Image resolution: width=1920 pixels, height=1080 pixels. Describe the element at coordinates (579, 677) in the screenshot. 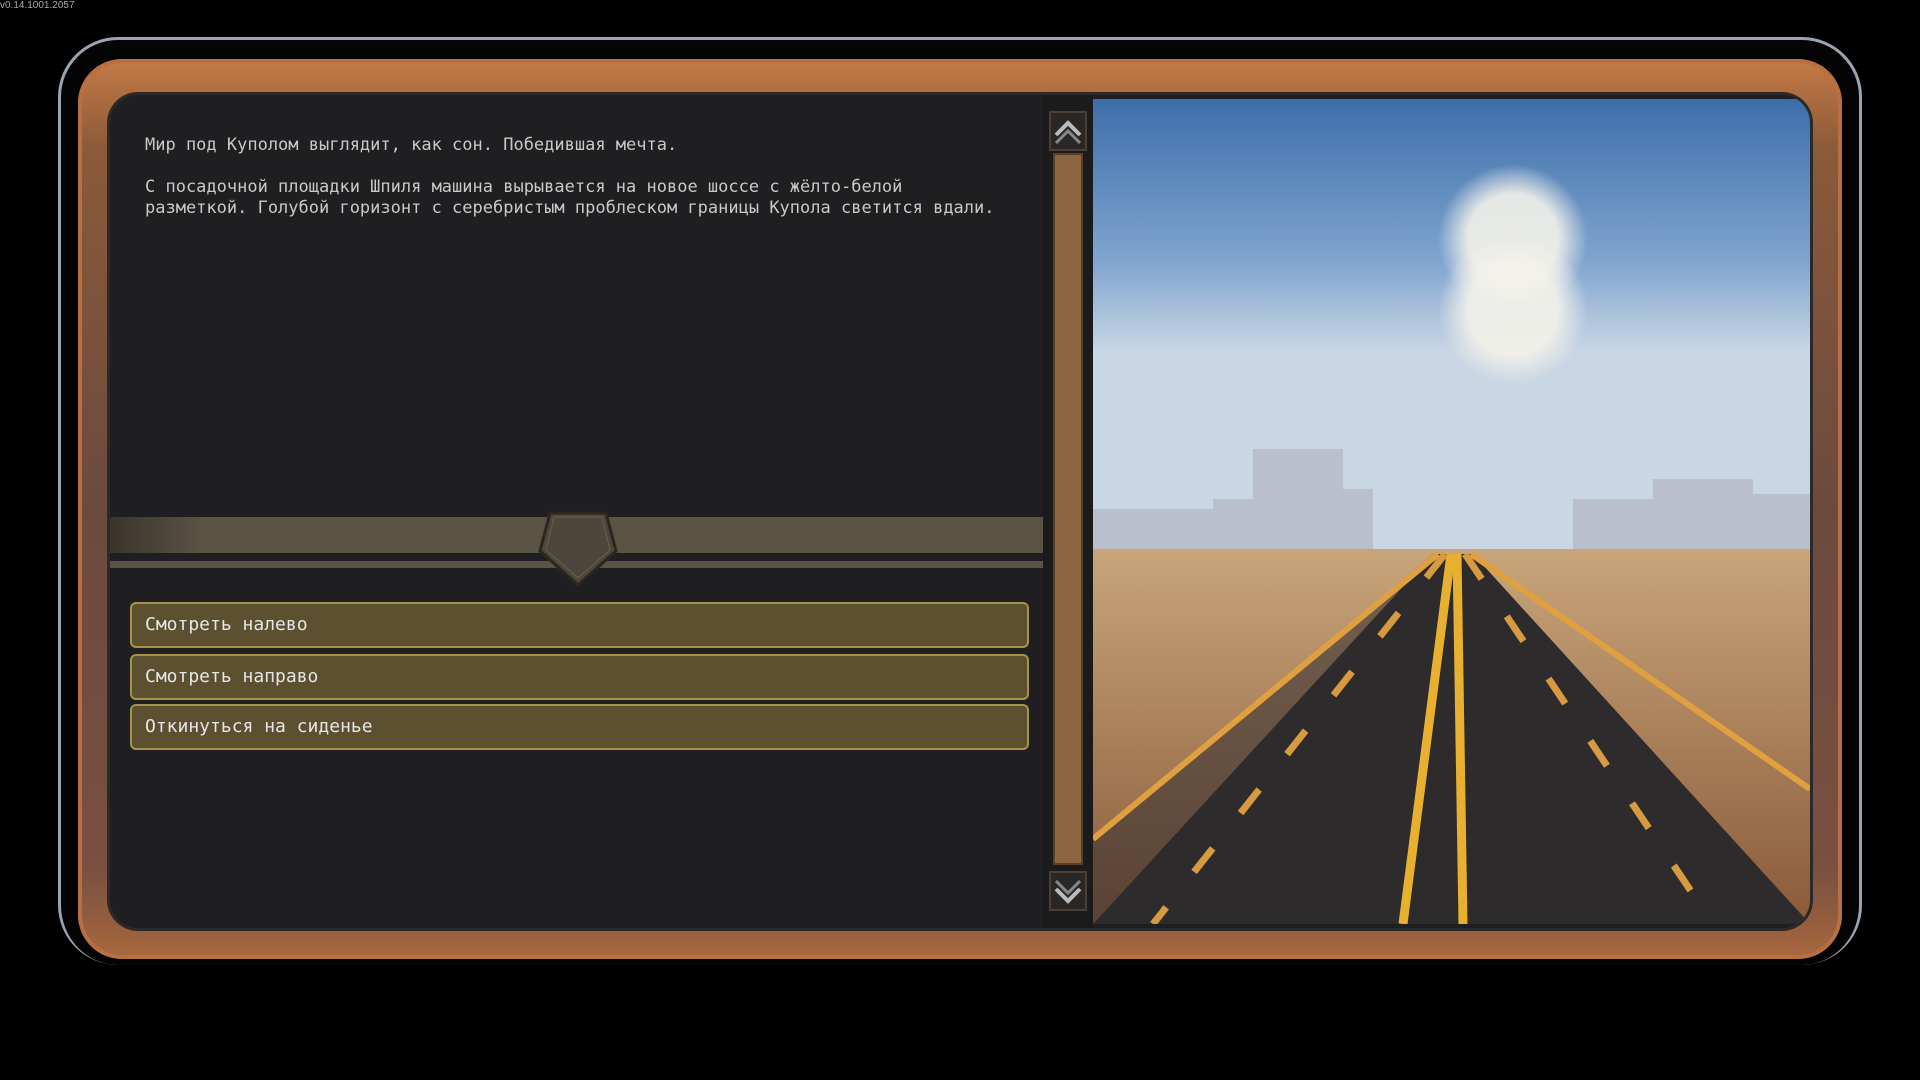

I see `choice-look-right: Смотреть направо` at that location.